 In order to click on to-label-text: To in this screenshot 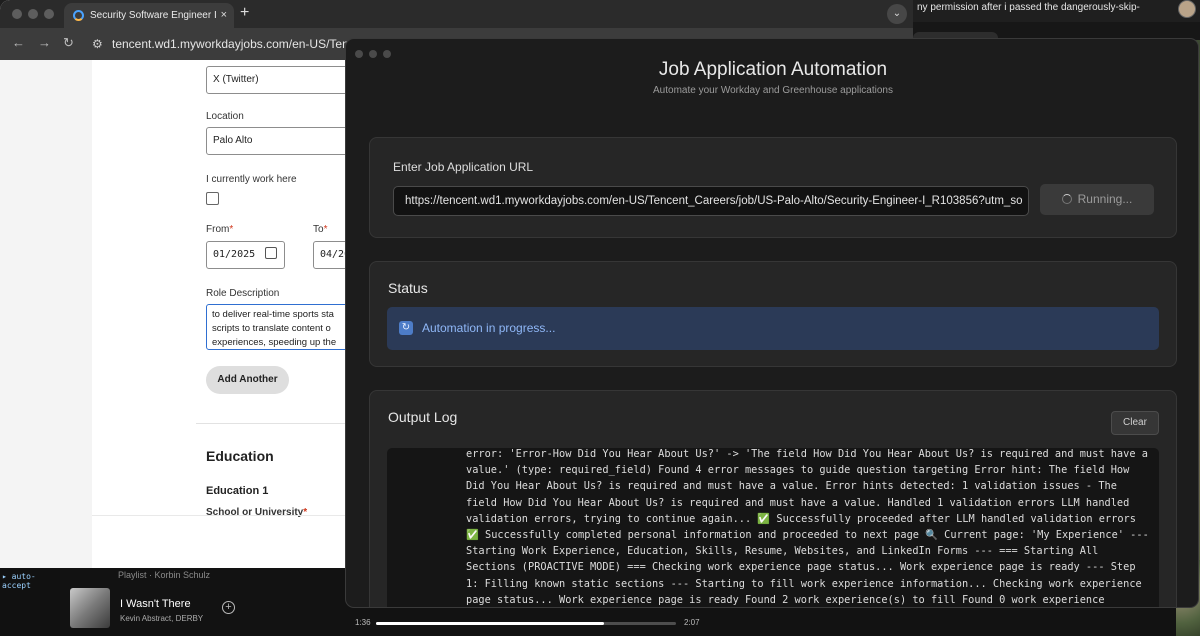, I will do `click(318, 229)`.